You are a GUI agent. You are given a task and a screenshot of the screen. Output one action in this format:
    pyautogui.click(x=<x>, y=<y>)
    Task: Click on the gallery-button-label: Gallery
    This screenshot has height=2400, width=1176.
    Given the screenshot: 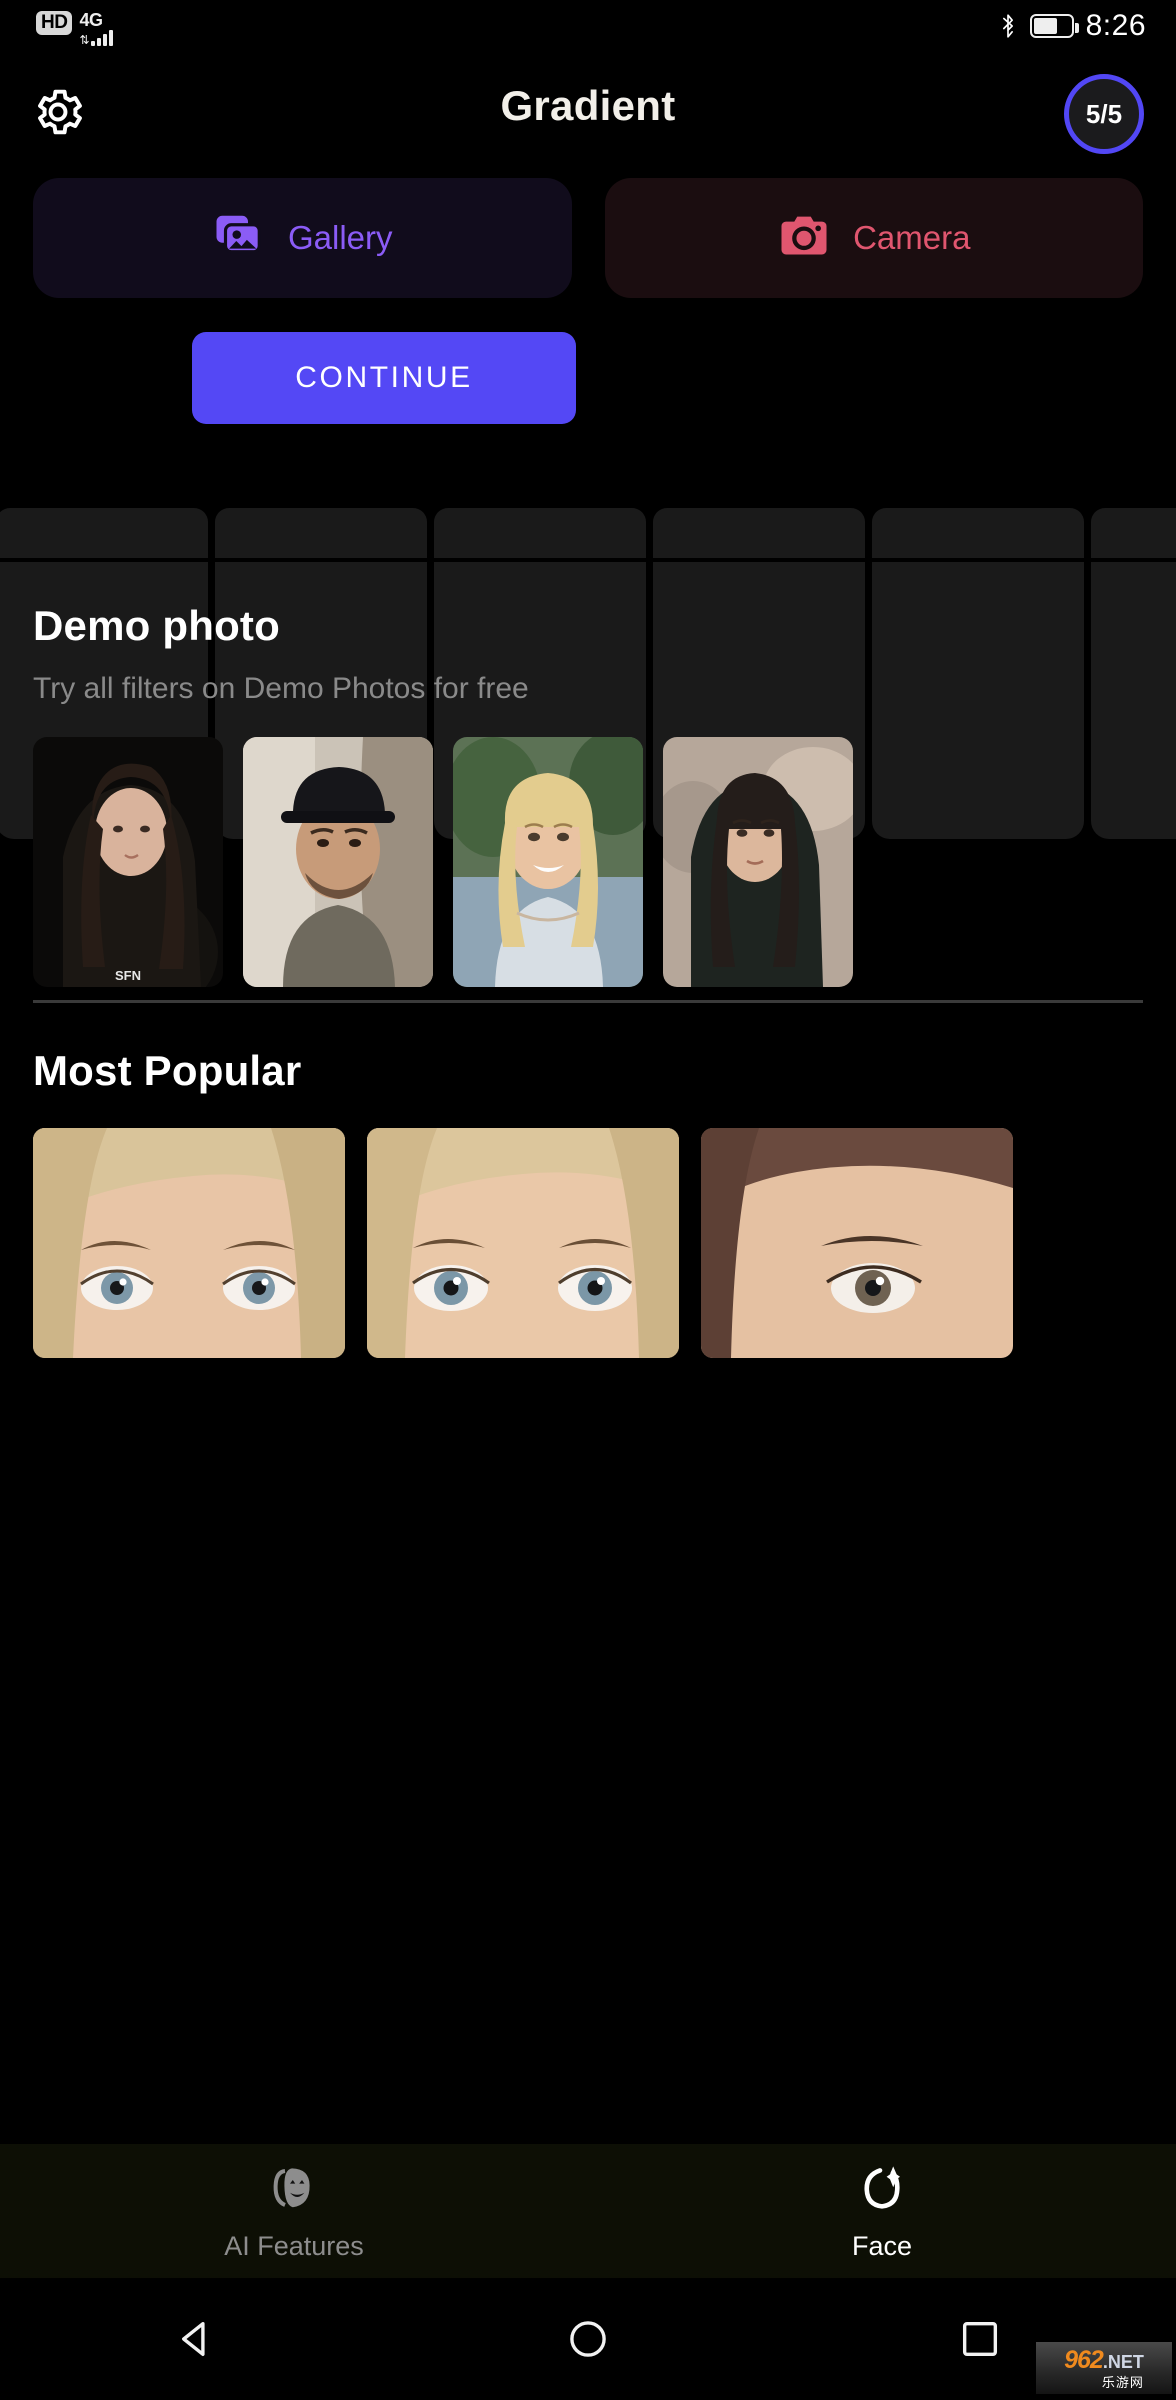 What is the action you would take?
    pyautogui.click(x=340, y=237)
    